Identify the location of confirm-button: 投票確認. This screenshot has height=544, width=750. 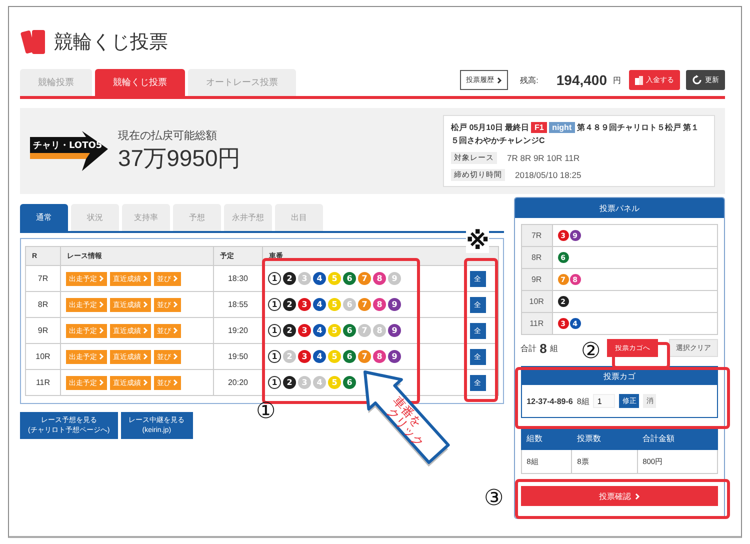
(619, 496).